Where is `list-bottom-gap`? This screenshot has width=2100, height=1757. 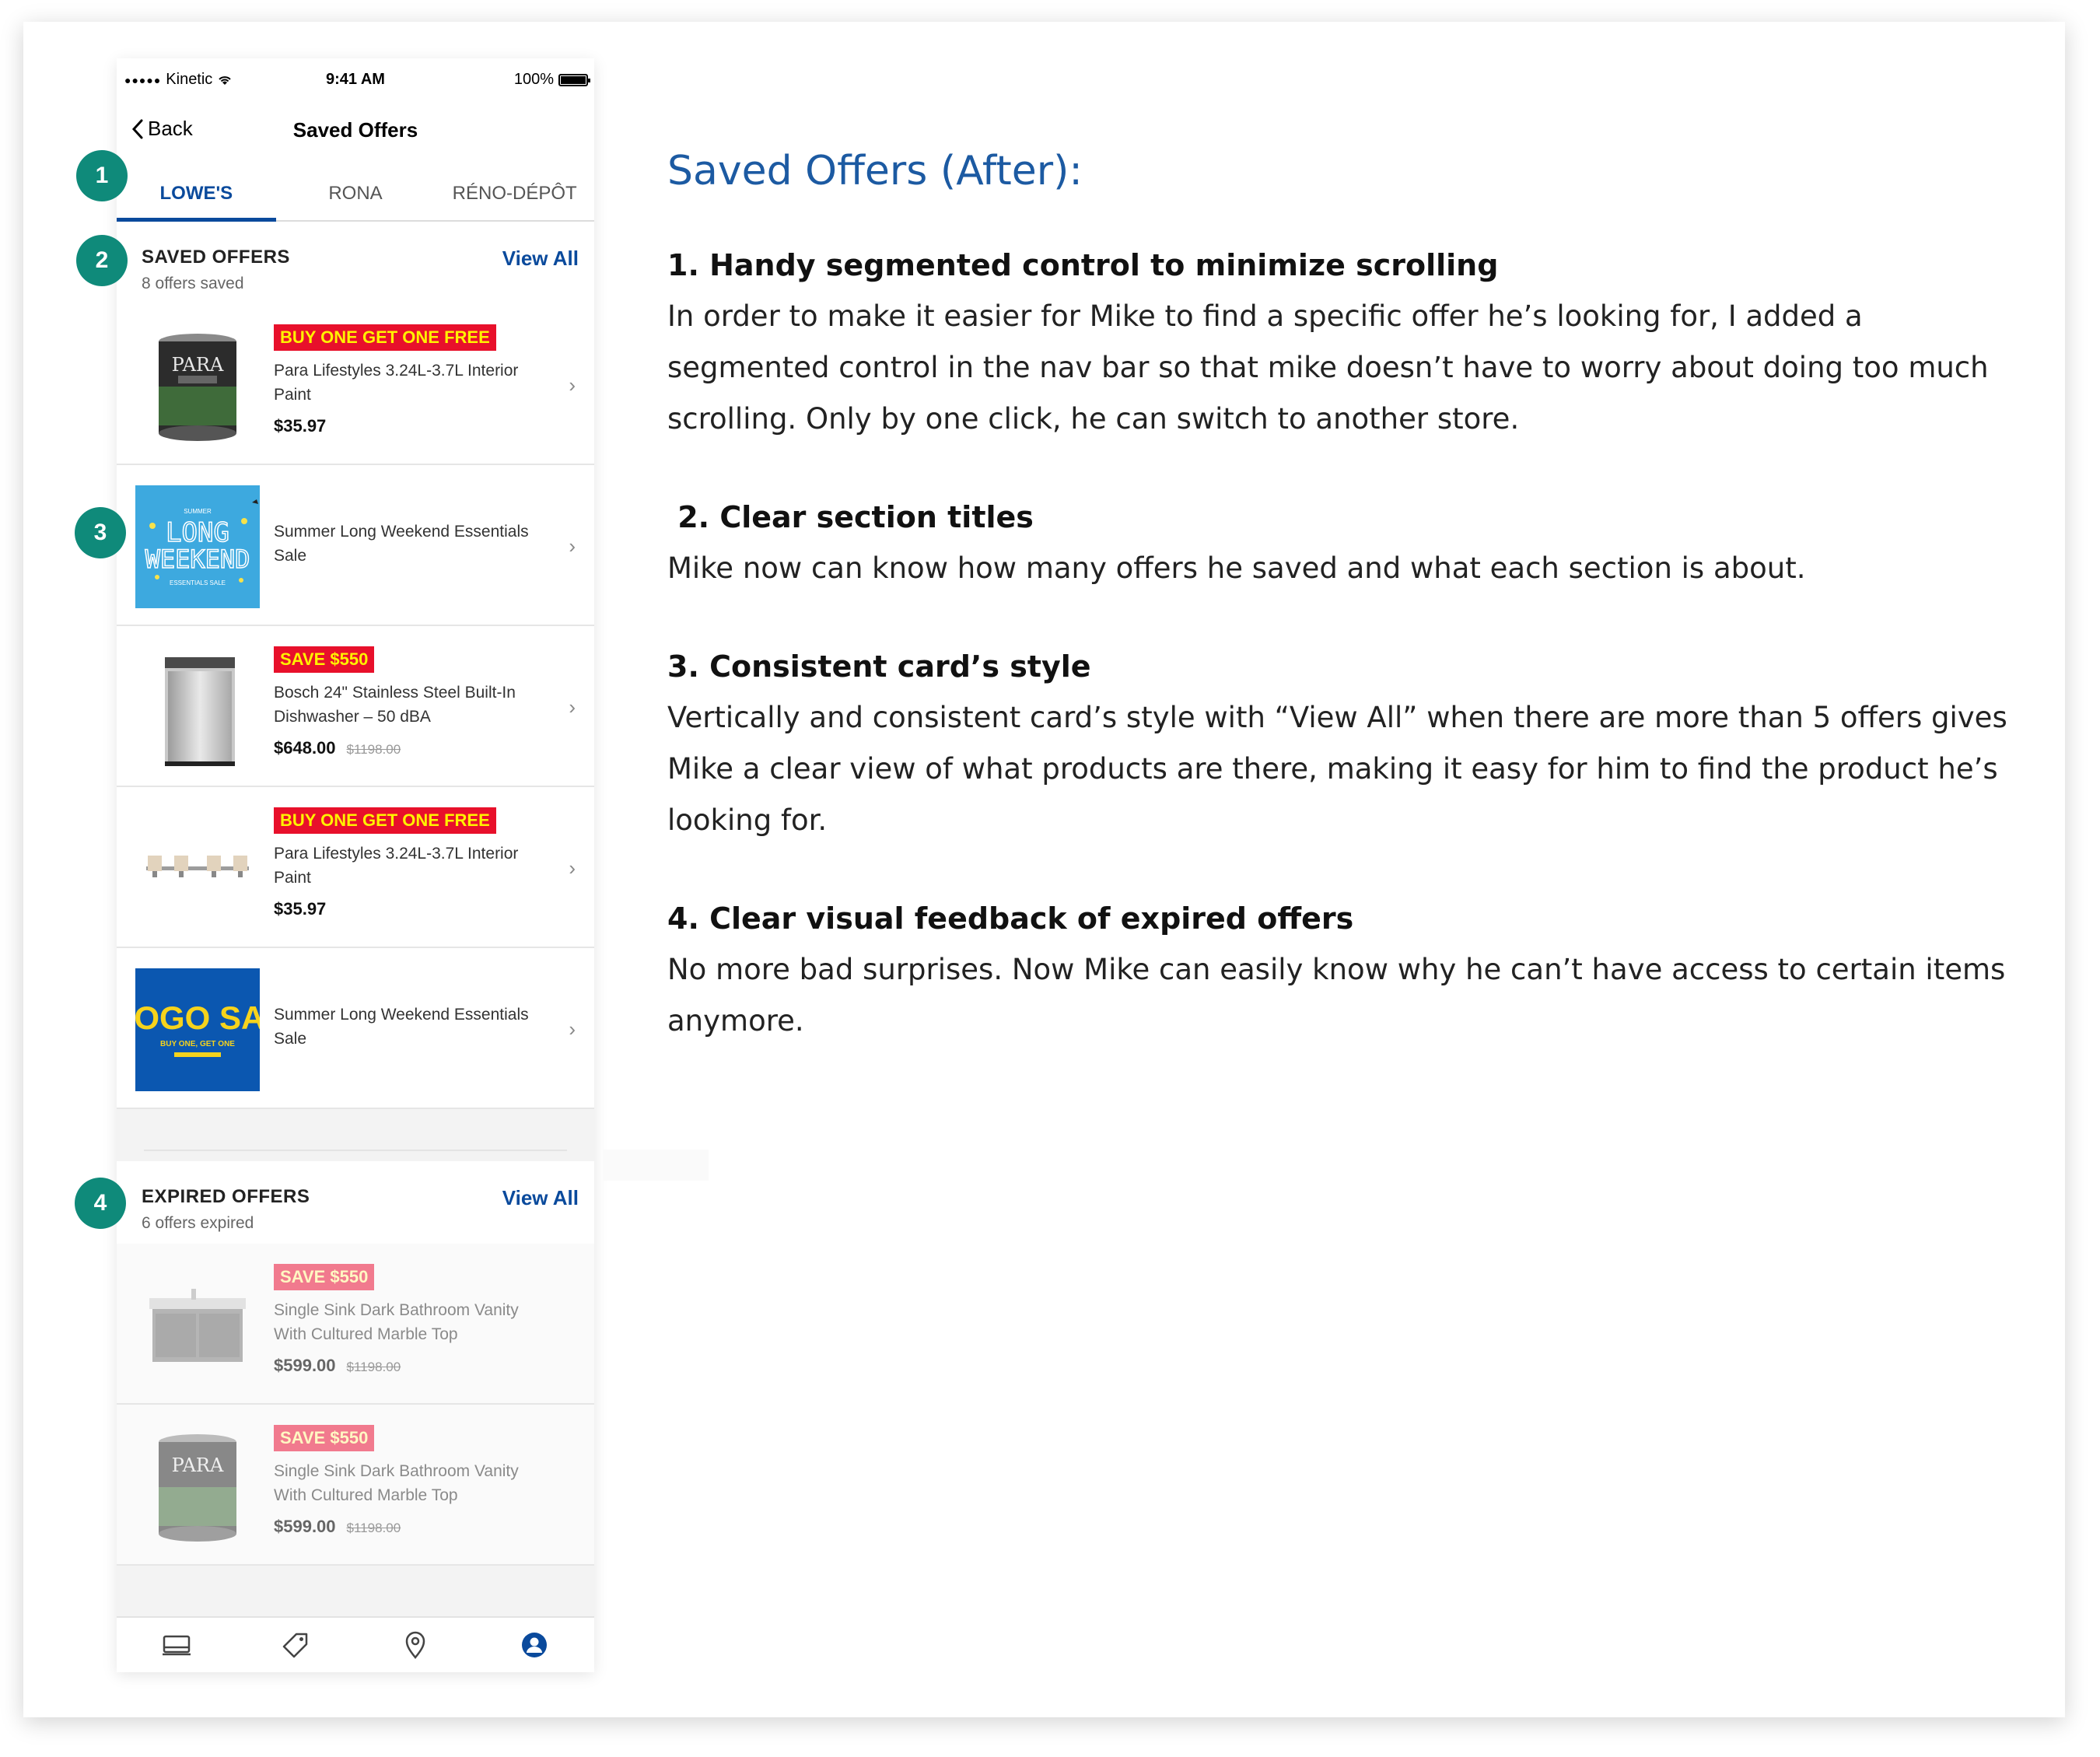 list-bottom-gap is located at coordinates (356, 1591).